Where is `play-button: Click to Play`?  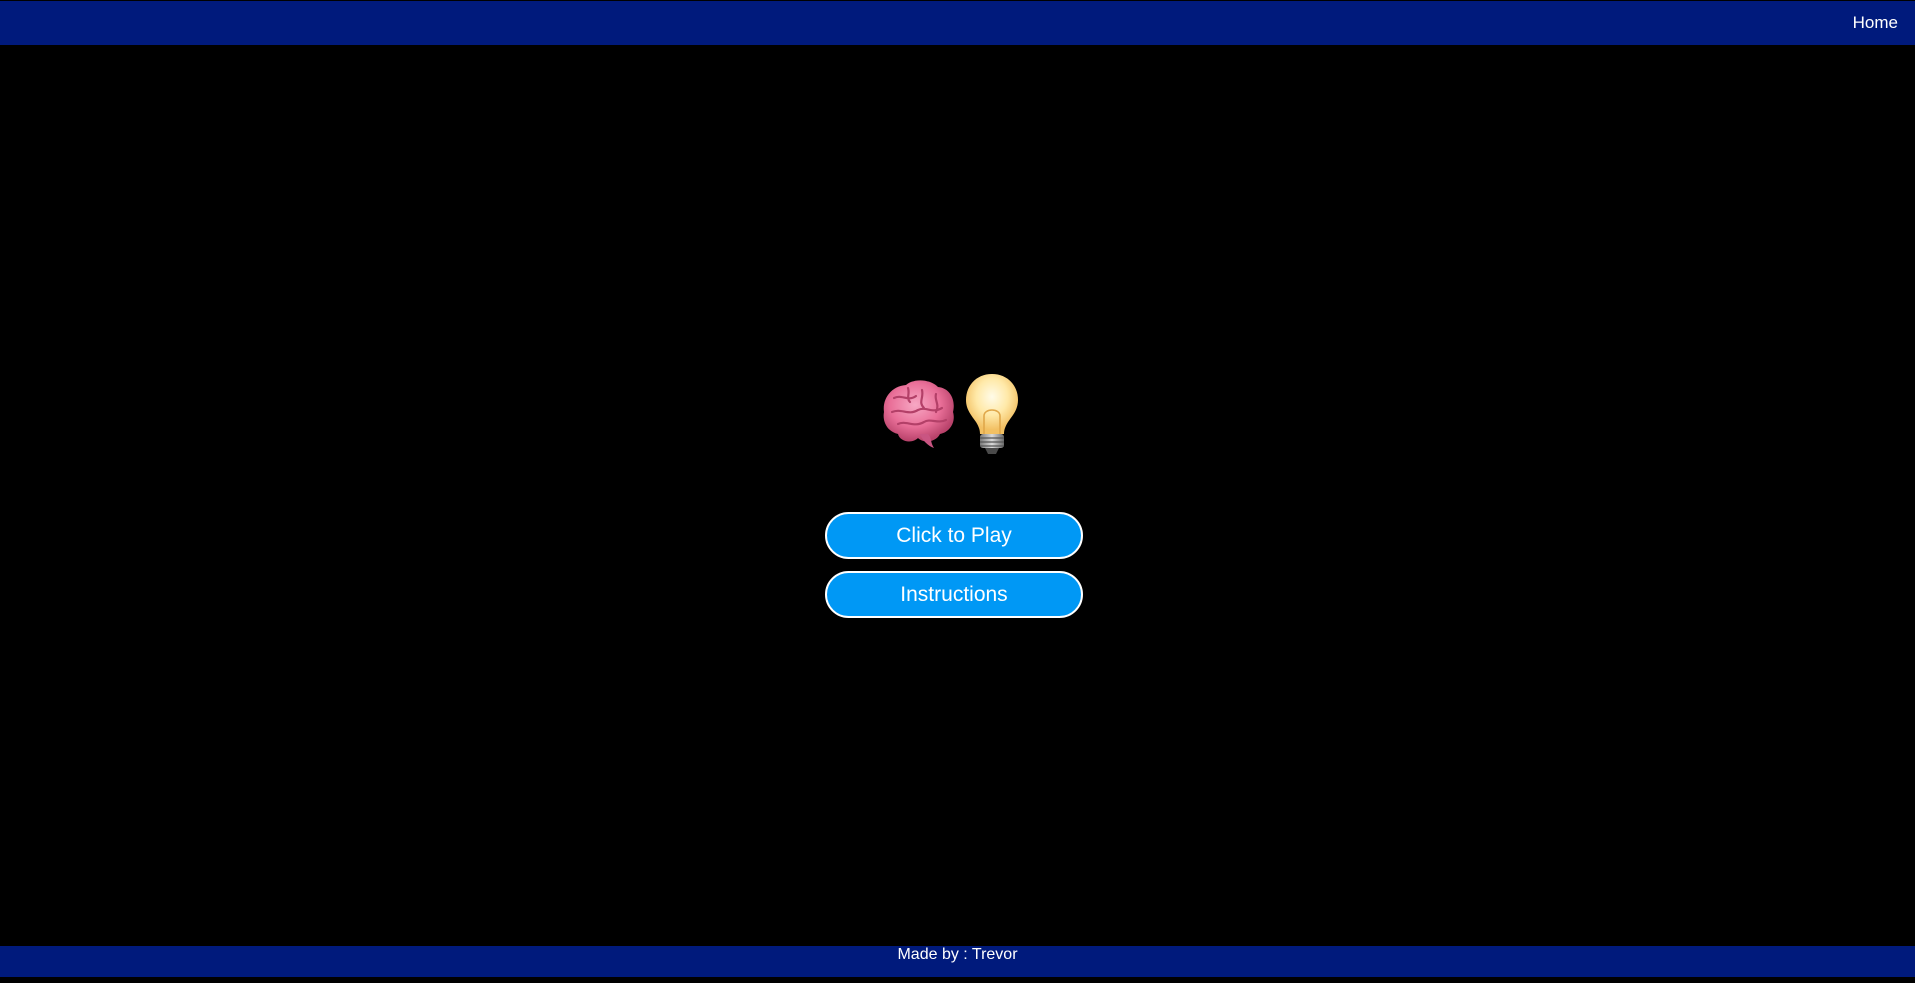
play-button: Click to Play is located at coordinates (954, 535).